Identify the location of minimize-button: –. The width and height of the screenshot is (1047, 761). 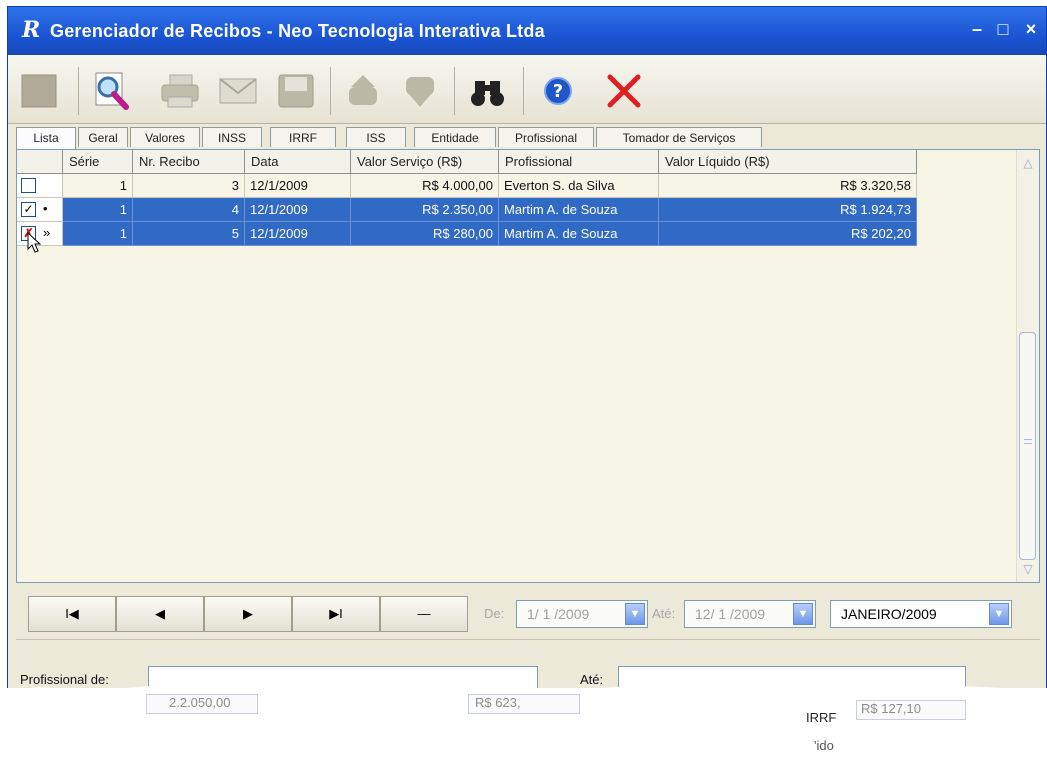
(977, 30).